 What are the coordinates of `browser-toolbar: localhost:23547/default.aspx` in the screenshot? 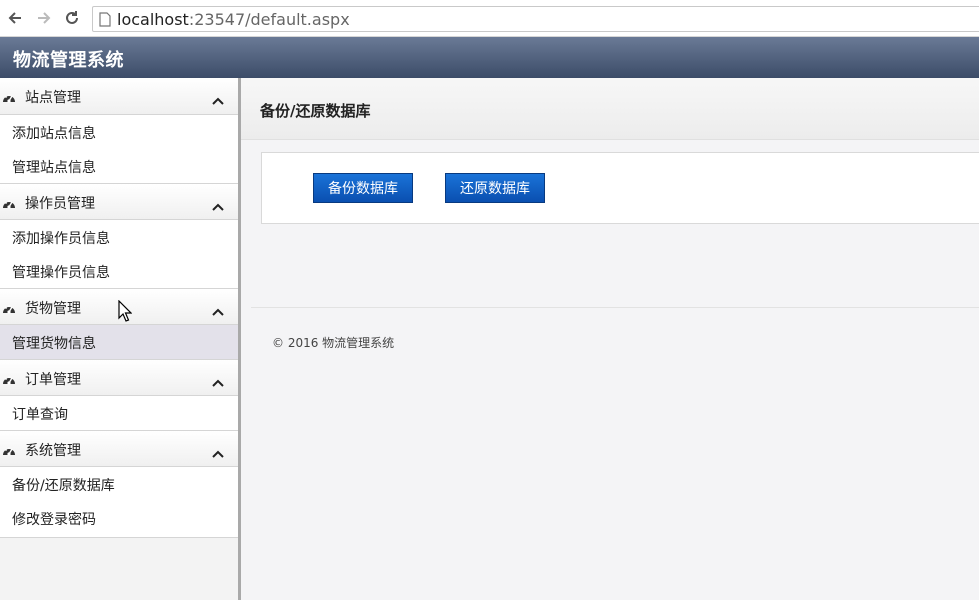 It's located at (489, 18).